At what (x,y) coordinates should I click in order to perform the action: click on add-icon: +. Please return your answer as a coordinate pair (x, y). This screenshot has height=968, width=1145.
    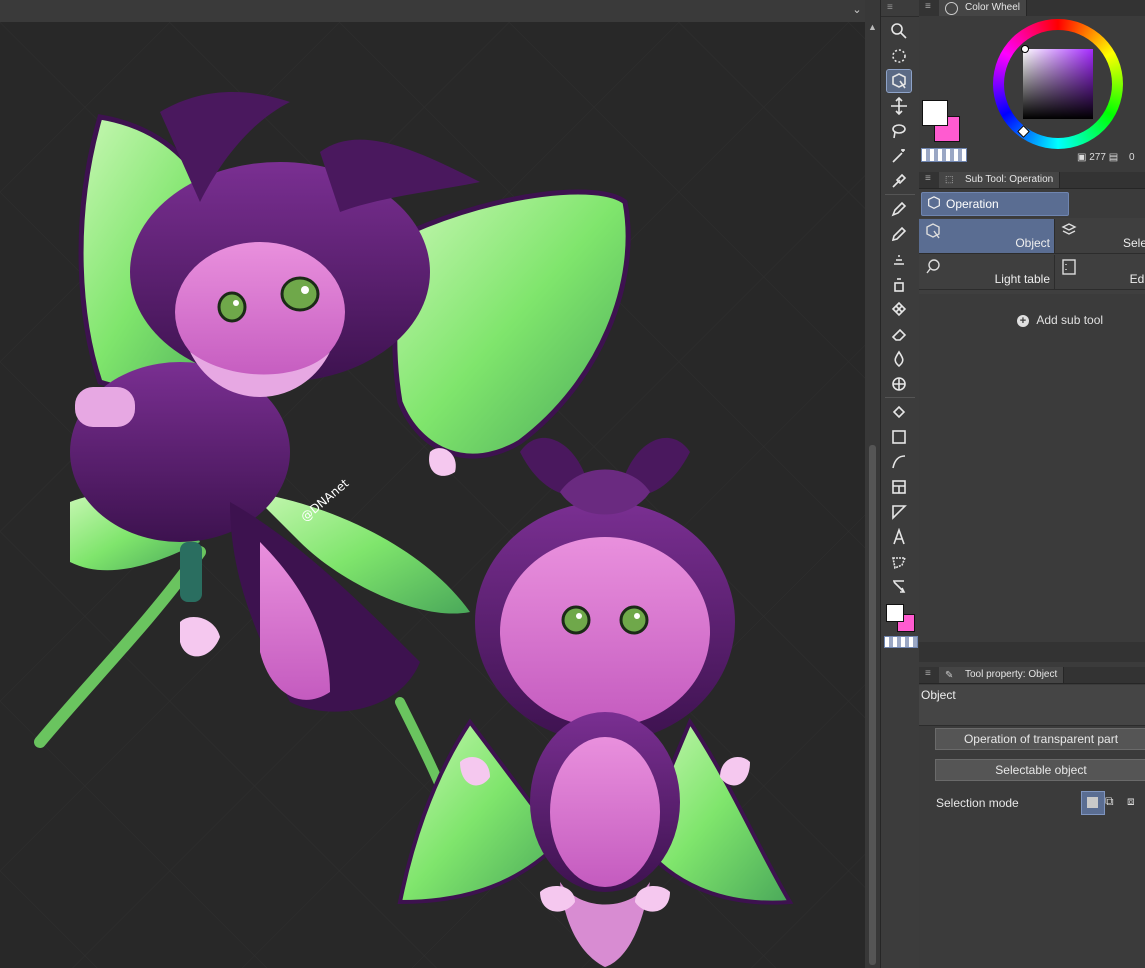
    Looking at the image, I should click on (1023, 321).